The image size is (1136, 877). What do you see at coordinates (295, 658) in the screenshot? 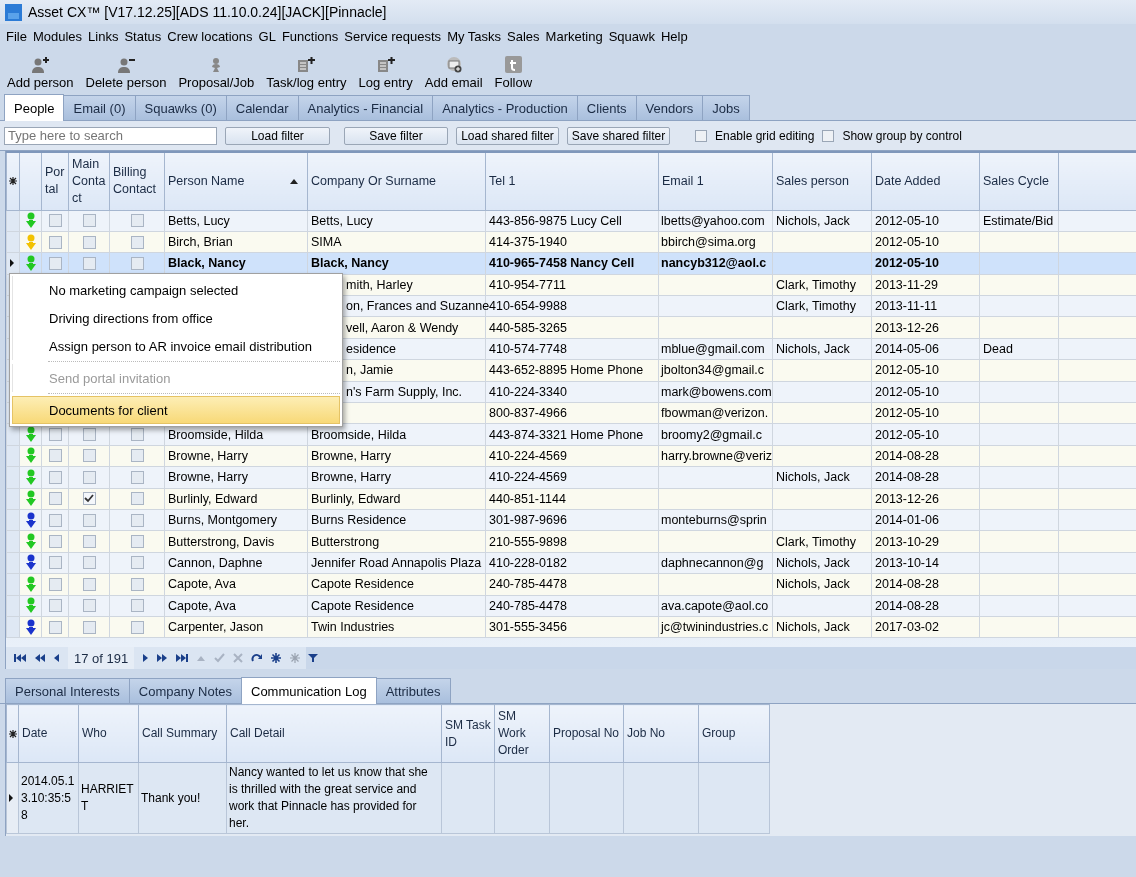
I see `sparkle-icon` at bounding box center [295, 658].